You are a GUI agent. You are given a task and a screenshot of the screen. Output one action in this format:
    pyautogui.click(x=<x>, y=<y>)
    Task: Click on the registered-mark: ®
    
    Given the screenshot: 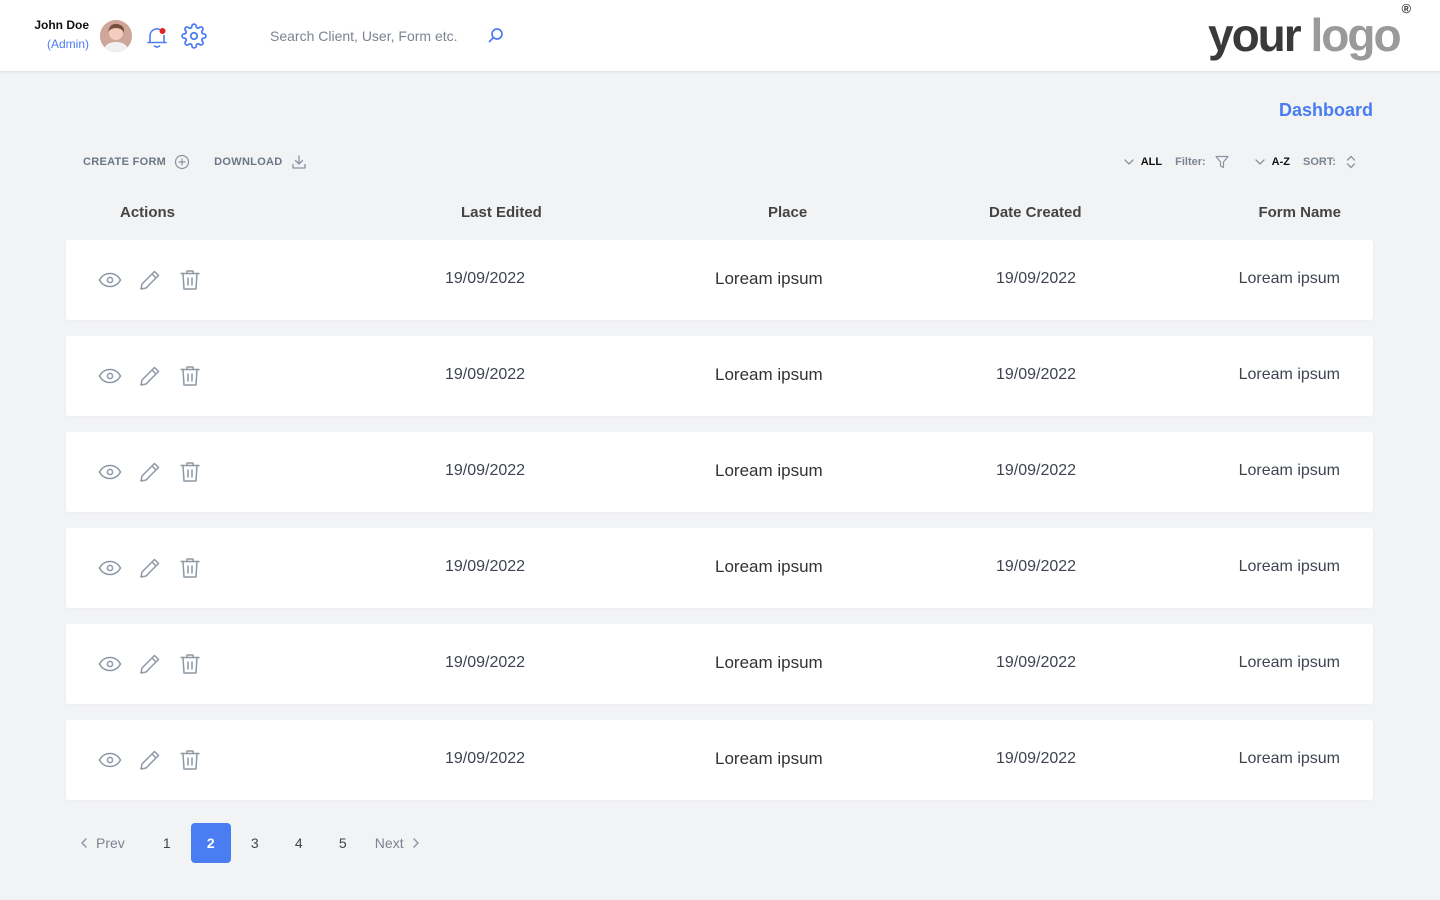 What is the action you would take?
    pyautogui.click(x=1406, y=8)
    